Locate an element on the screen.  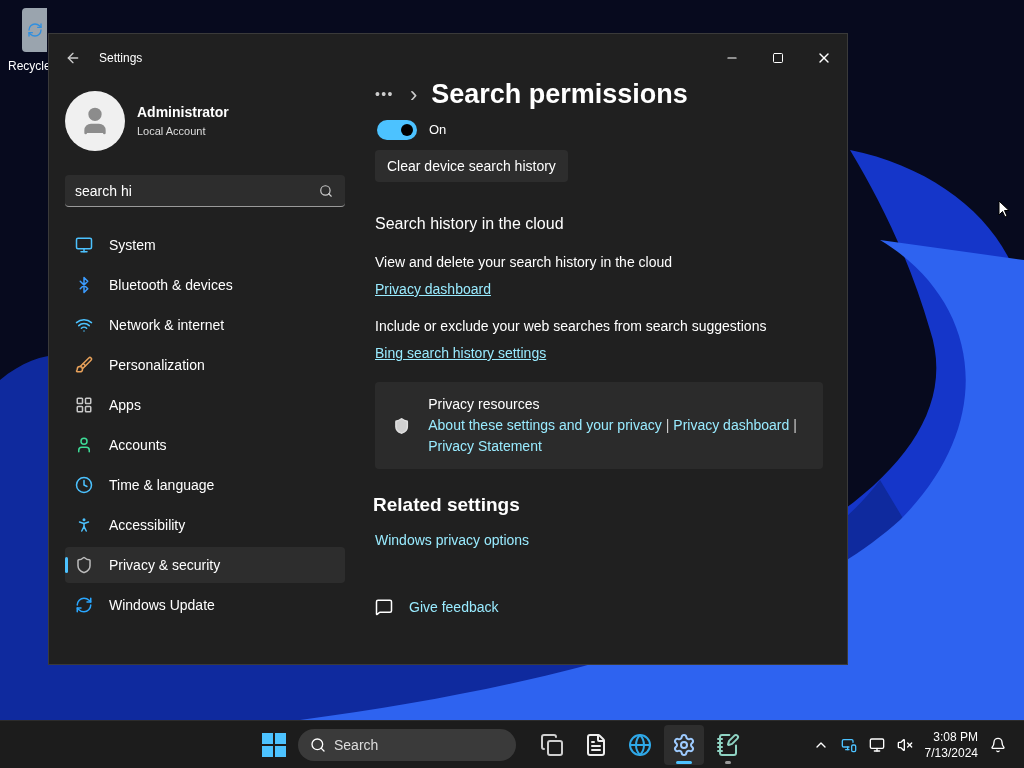
maximize-icon is located at coordinates (778, 58).